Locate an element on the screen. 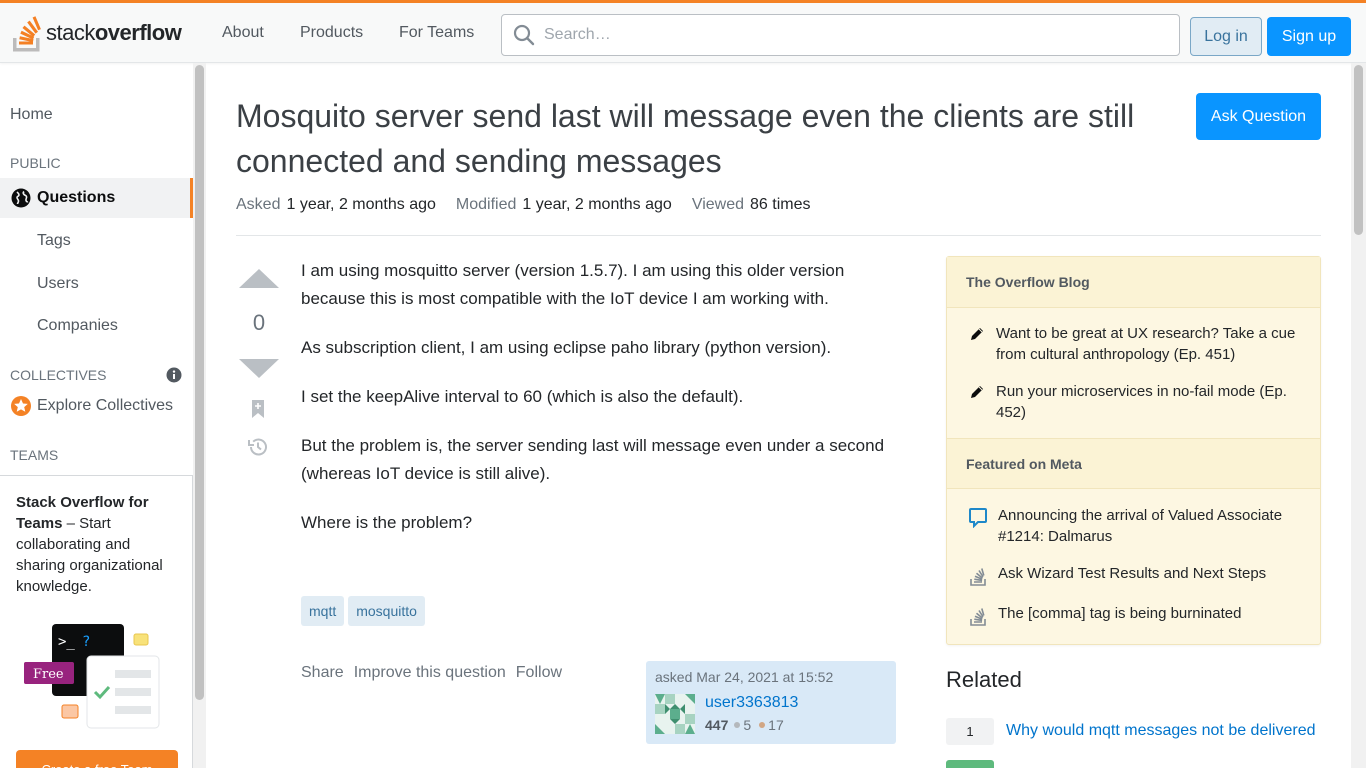 The height and width of the screenshot is (768, 1366). header-divider is located at coordinates (778, 235).